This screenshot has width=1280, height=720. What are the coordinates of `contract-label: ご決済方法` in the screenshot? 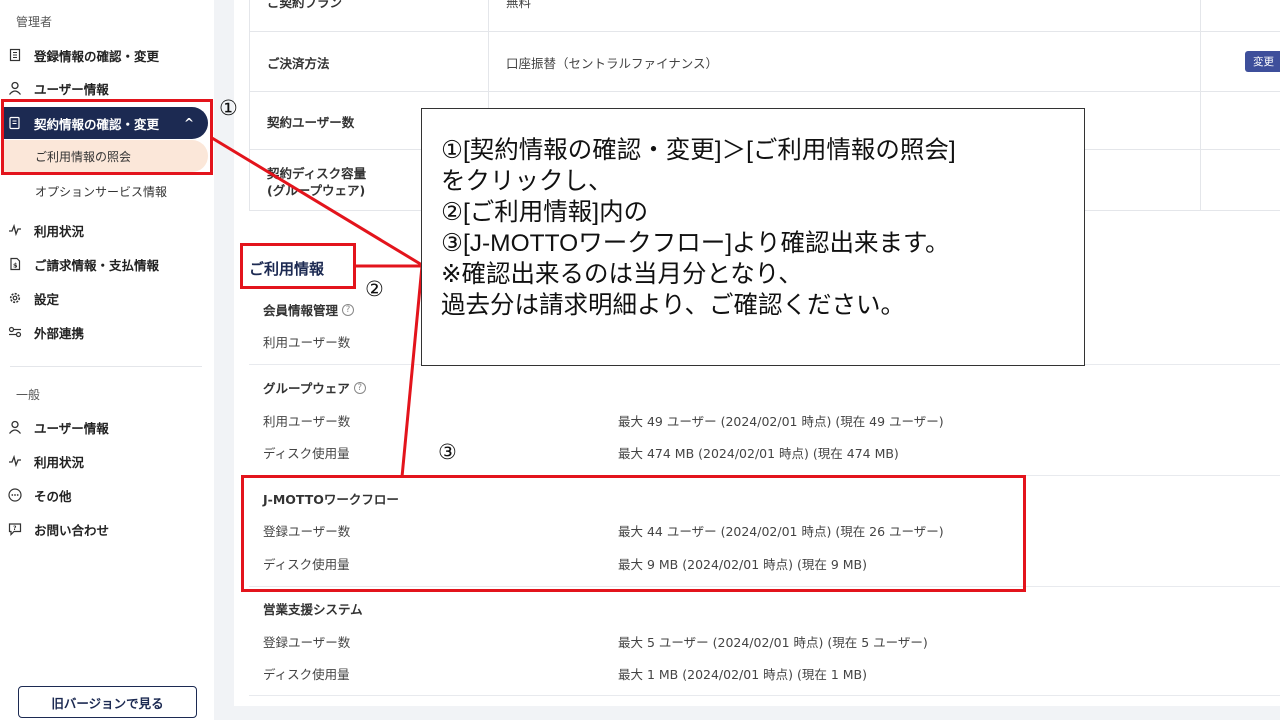 It's located at (298, 63).